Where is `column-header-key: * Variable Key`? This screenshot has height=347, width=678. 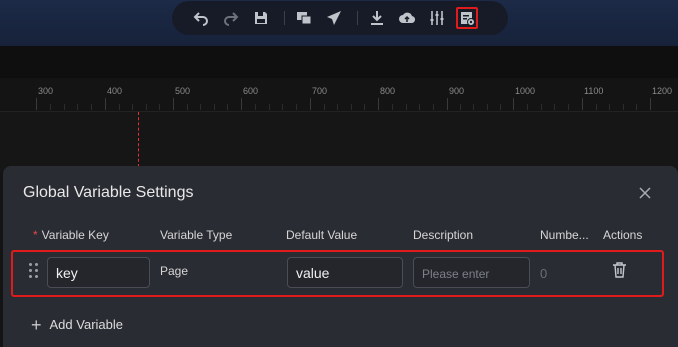
column-header-key: * Variable Key is located at coordinates (71, 235).